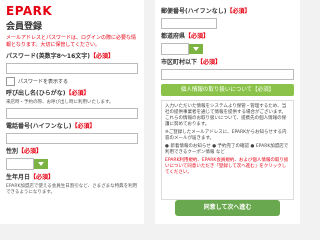 Image resolution: width=320 pixels, height=240 pixels. What do you see at coordinates (189, 23) in the screenshot?
I see `postal-input` at bounding box center [189, 23].